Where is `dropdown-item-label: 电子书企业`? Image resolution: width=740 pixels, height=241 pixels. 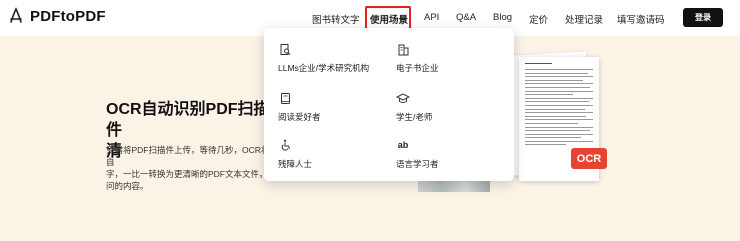
dropdown-item-label: 电子书企业 is located at coordinates (417, 68).